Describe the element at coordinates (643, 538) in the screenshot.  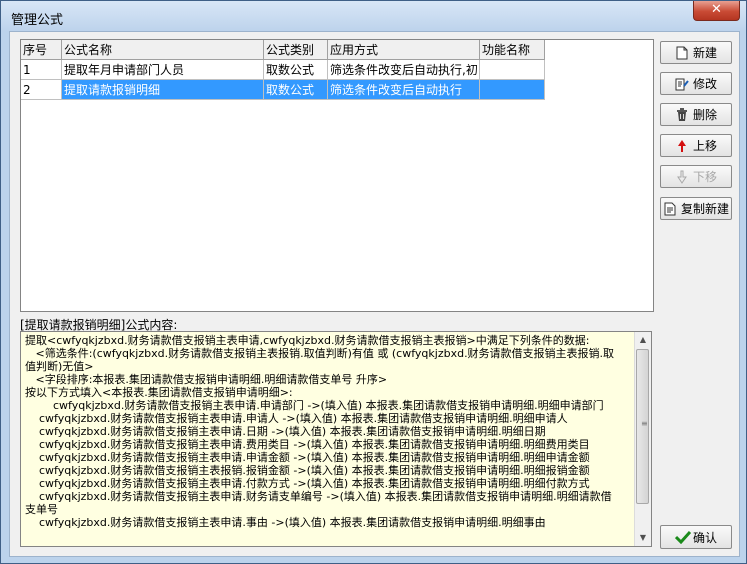
I see `scroll-down-arrow: ▼` at that location.